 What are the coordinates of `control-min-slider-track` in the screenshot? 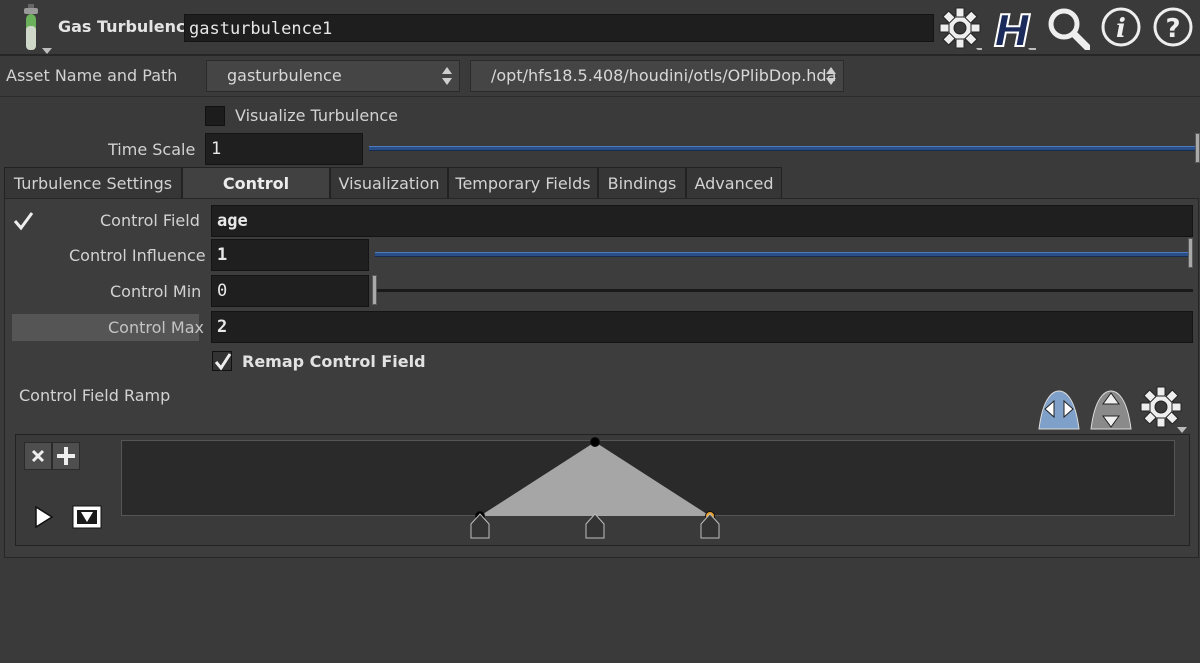 It's located at (784, 290).